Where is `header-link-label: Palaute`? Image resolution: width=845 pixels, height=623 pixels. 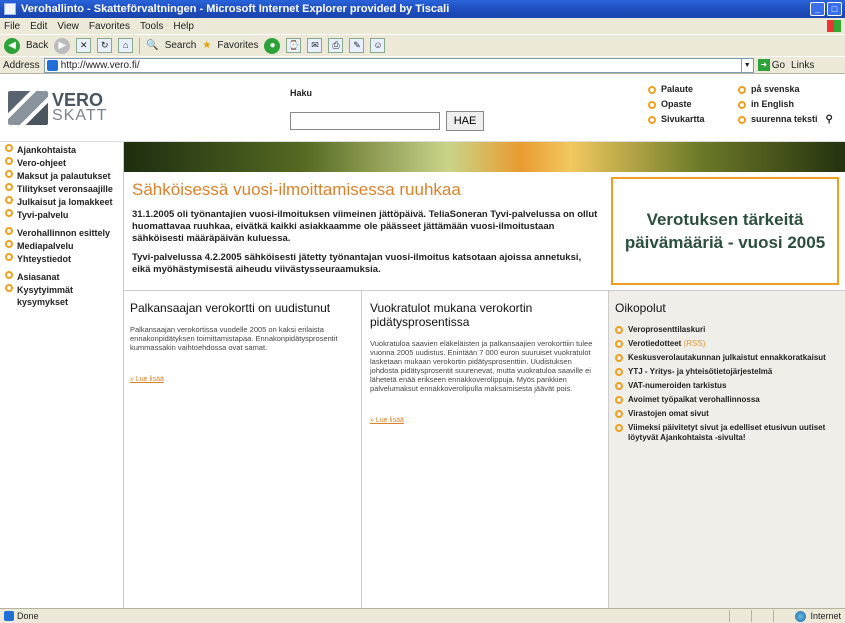 header-link-label: Palaute is located at coordinates (677, 89).